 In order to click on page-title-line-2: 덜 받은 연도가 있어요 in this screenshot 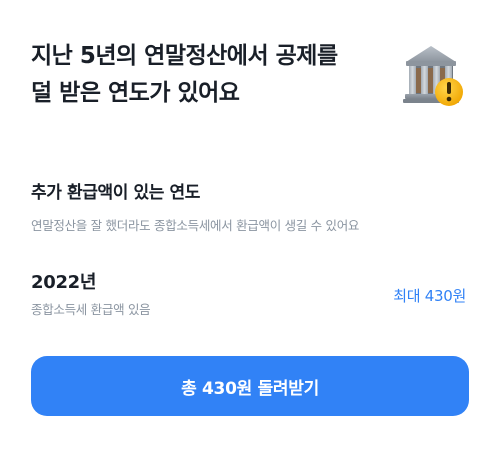, I will do `click(135, 93)`.